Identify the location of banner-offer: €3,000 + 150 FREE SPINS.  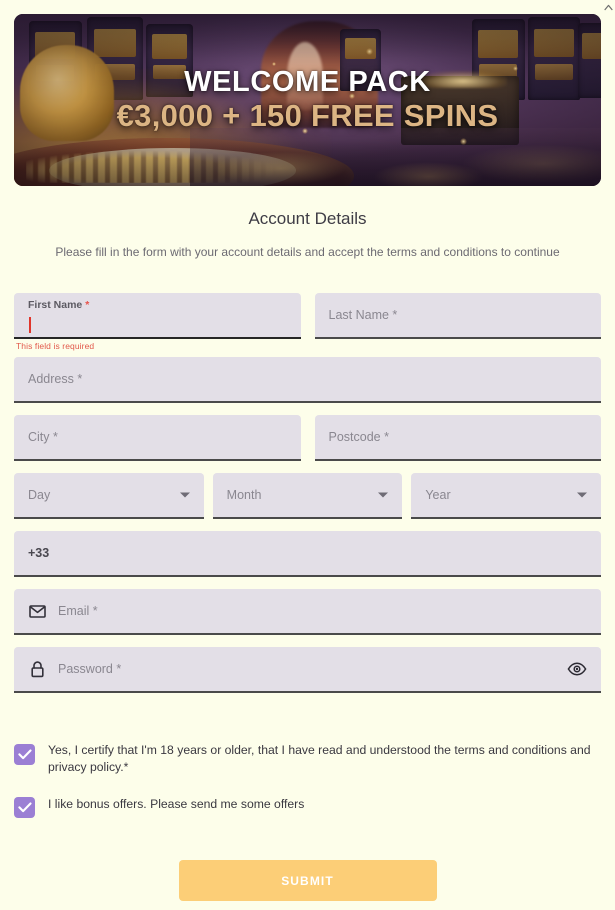
(307, 116).